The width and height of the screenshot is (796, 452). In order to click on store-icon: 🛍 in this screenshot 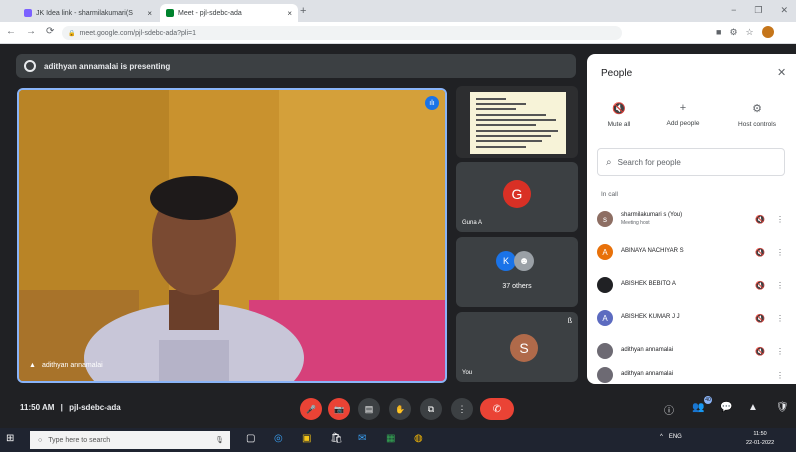, I will do `click(336, 438)`.